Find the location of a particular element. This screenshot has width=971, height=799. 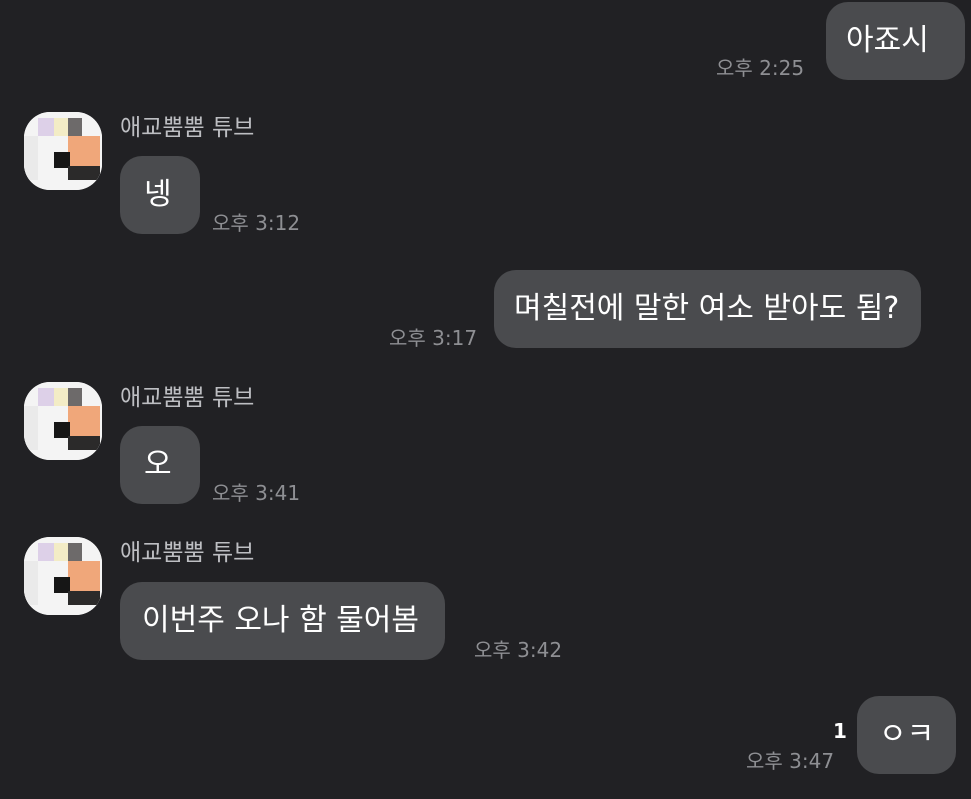

message-timestamp: 오후 3:42 is located at coordinates (518, 650).